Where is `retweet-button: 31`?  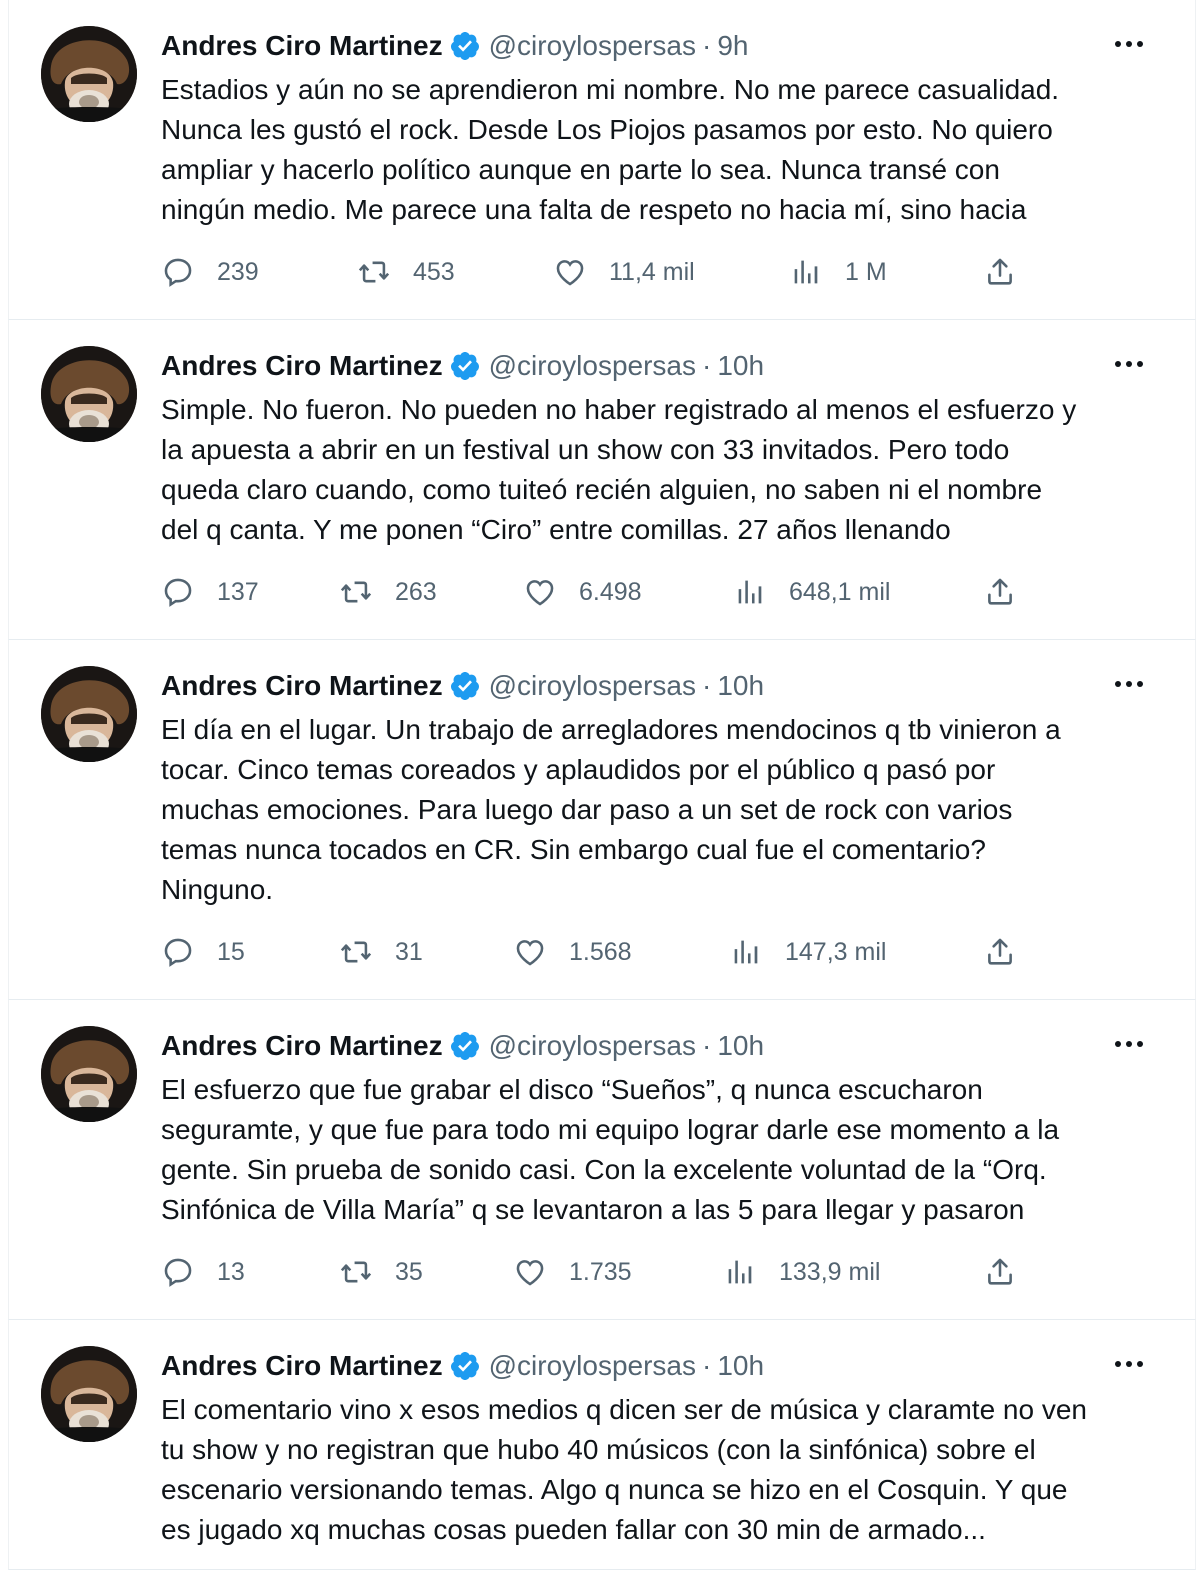
retweet-button: 31 is located at coordinates (381, 952).